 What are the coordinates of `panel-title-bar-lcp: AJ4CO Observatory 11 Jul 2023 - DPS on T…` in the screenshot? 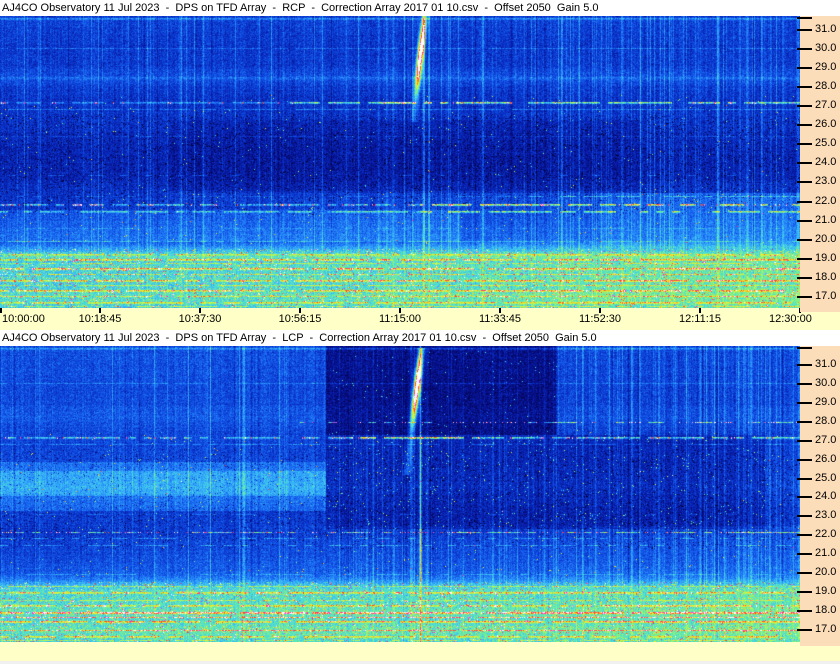 It's located at (420, 338).